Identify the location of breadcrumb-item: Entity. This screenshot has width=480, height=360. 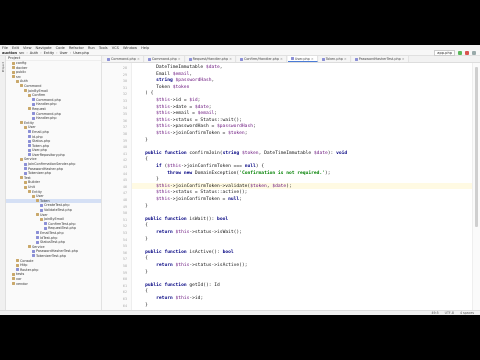
(49, 53).